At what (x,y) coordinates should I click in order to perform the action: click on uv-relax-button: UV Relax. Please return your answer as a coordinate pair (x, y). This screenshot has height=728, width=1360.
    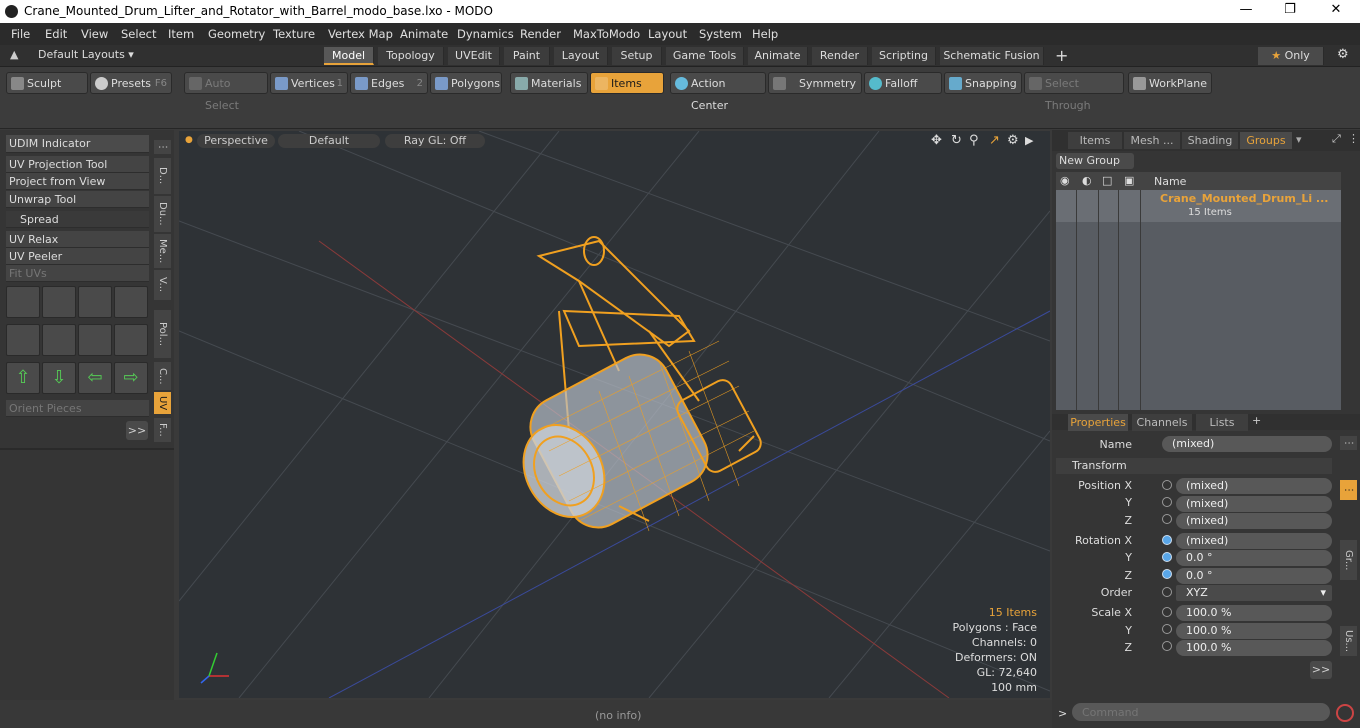
    Looking at the image, I should click on (77, 239).